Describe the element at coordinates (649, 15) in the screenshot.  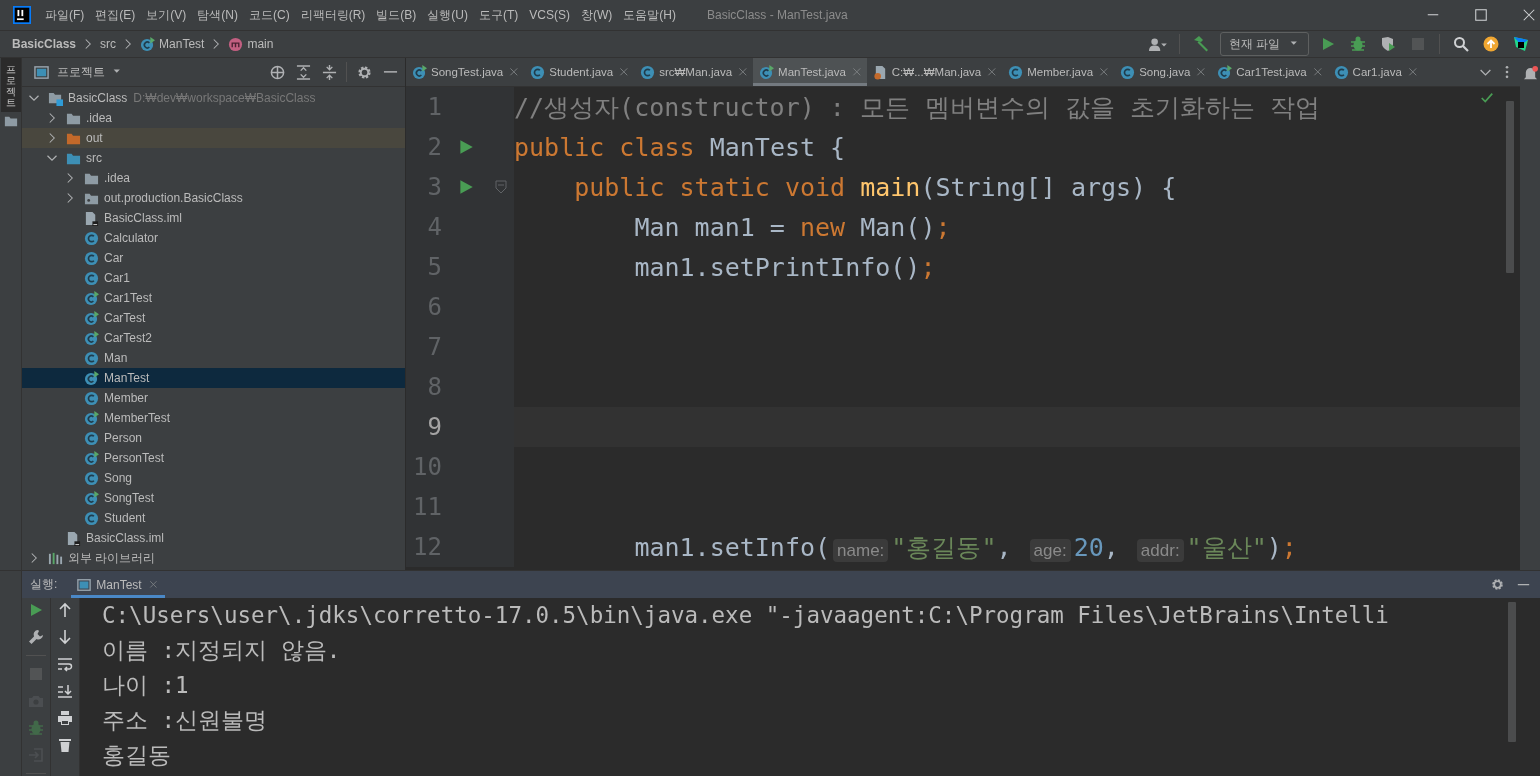
I see `menu-item: 도움말(H)` at that location.